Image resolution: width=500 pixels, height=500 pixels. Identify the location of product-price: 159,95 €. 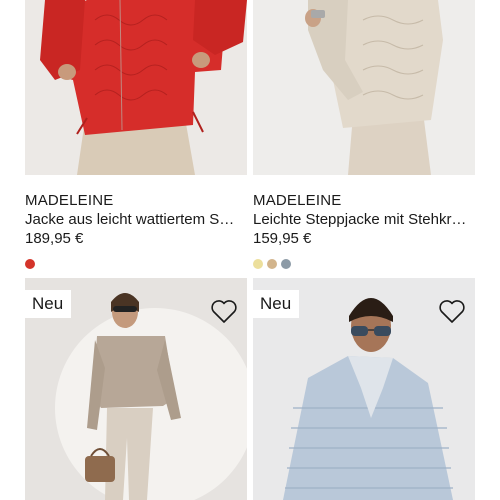
(282, 238).